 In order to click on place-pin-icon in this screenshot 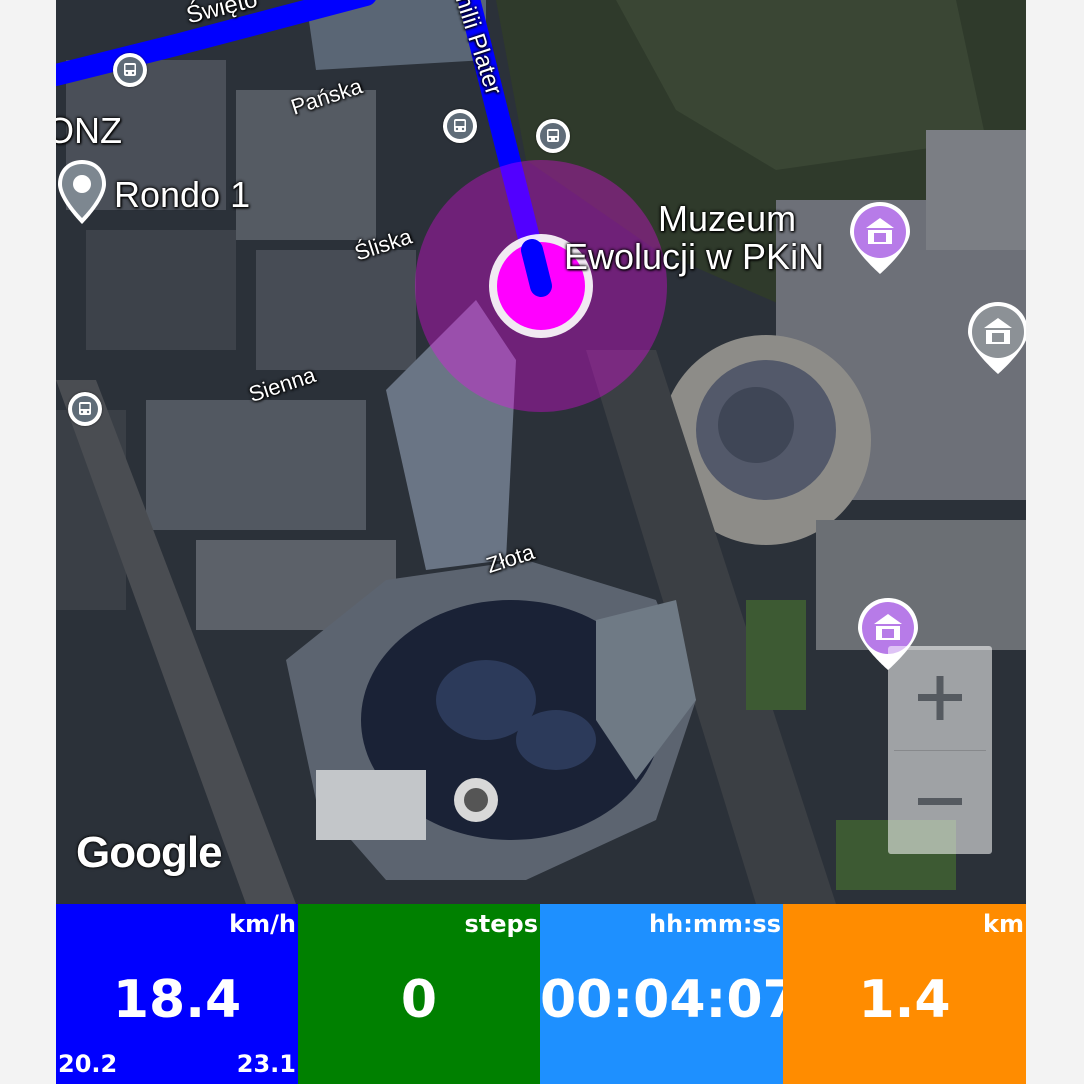, I will do `click(82, 193)`.